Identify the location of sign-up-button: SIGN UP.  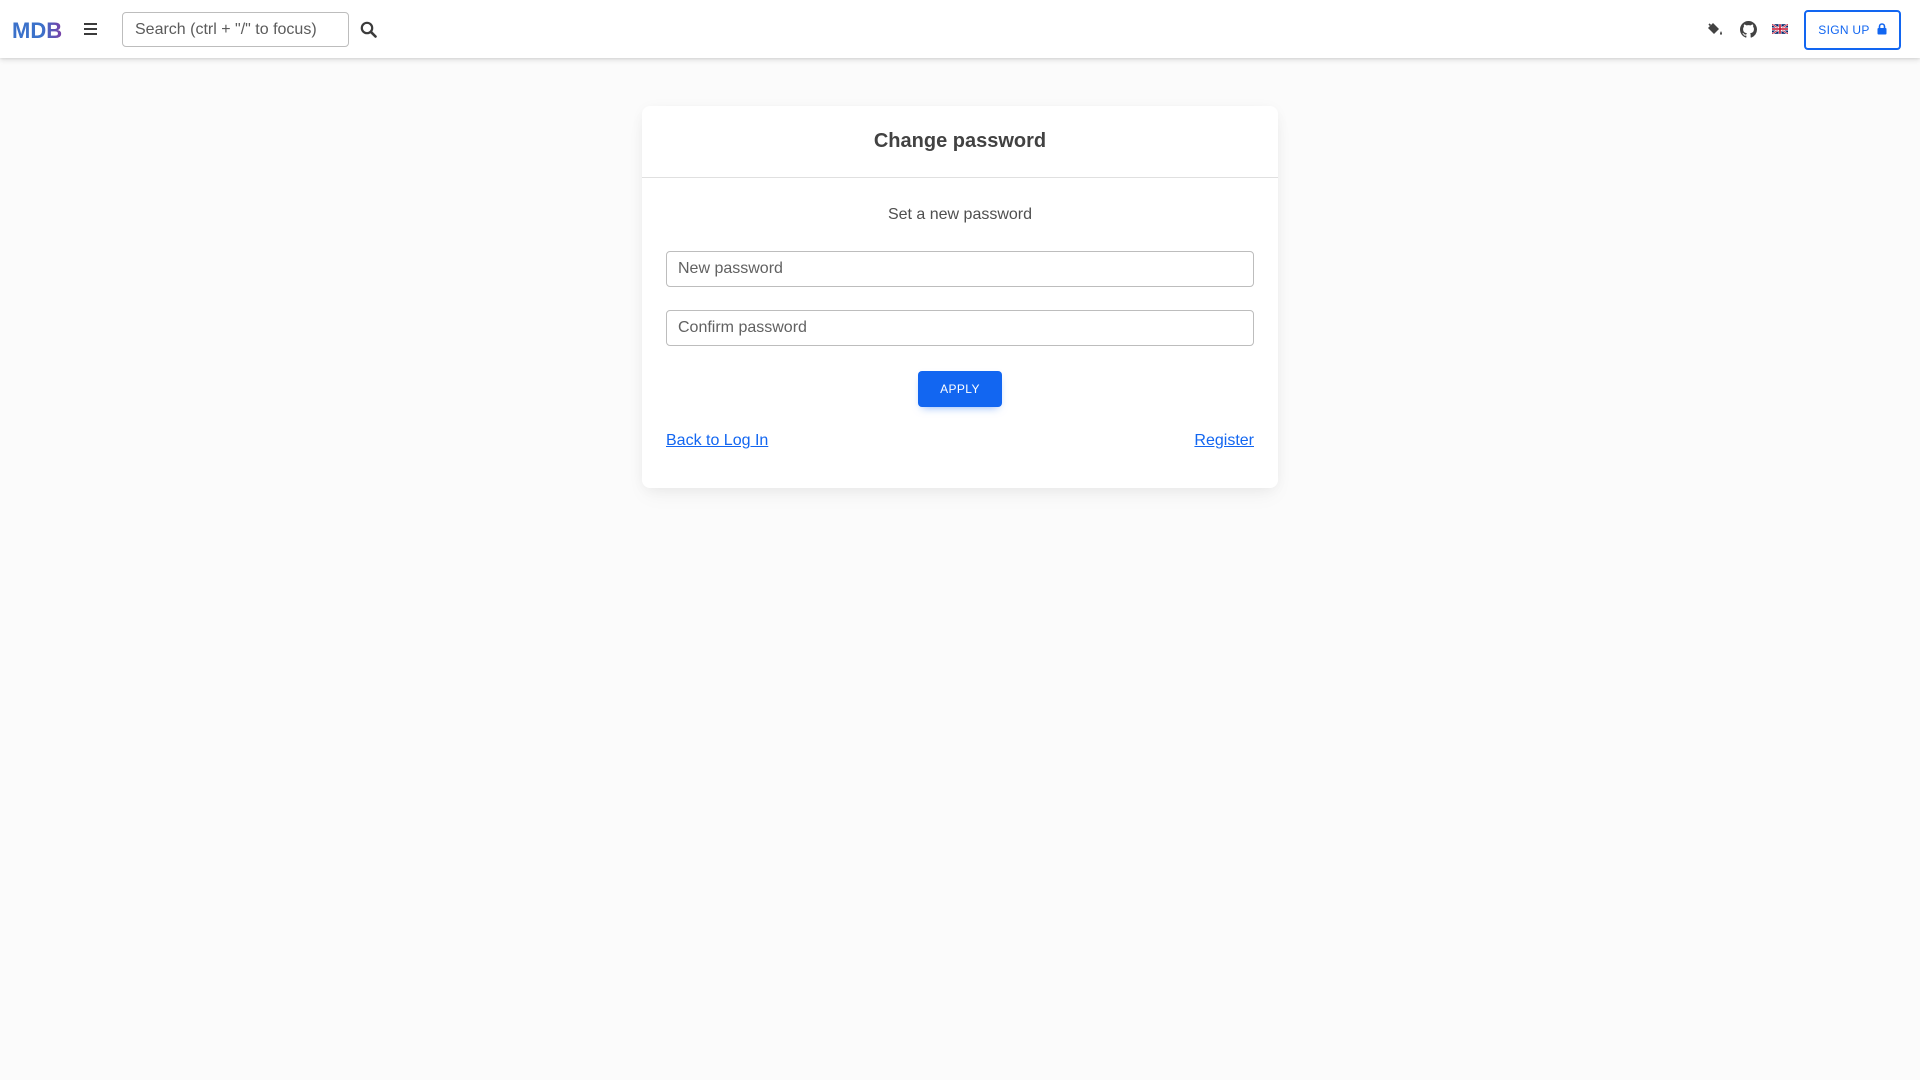
(1852, 30).